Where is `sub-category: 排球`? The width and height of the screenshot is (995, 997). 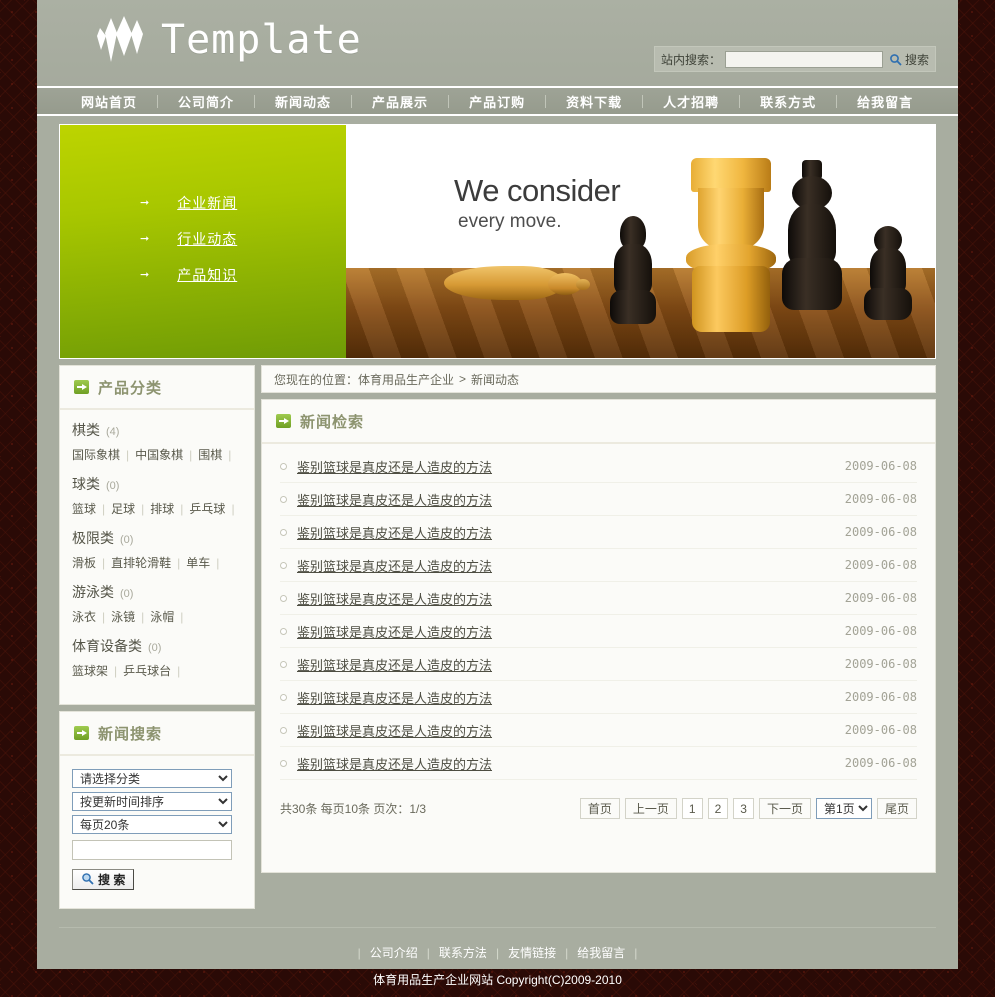
sub-category: 排球 is located at coordinates (162, 509).